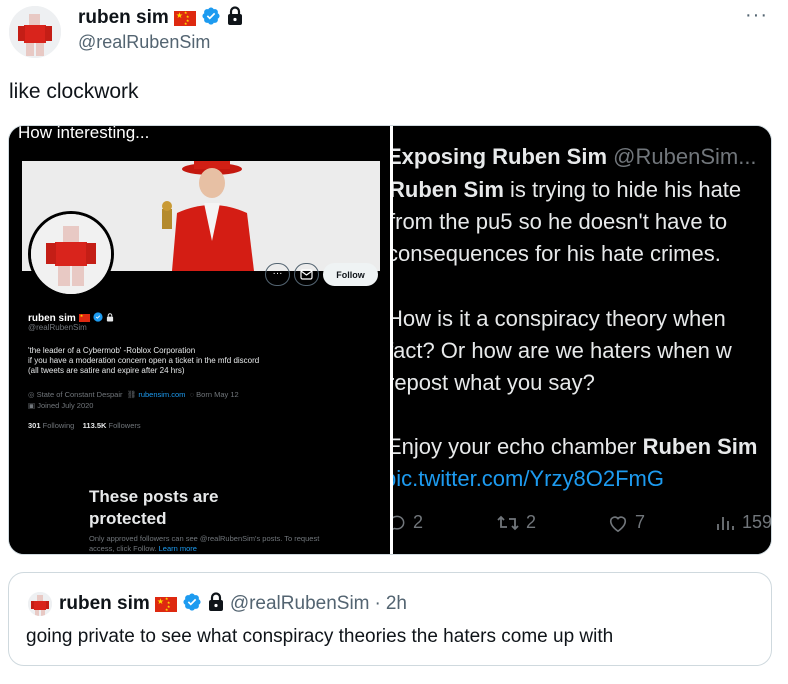 Image resolution: width=788 pixels, height=684 pixels. Describe the element at coordinates (299, 603) in the screenshot. I see `quote-handle: @realRubenSim` at that location.